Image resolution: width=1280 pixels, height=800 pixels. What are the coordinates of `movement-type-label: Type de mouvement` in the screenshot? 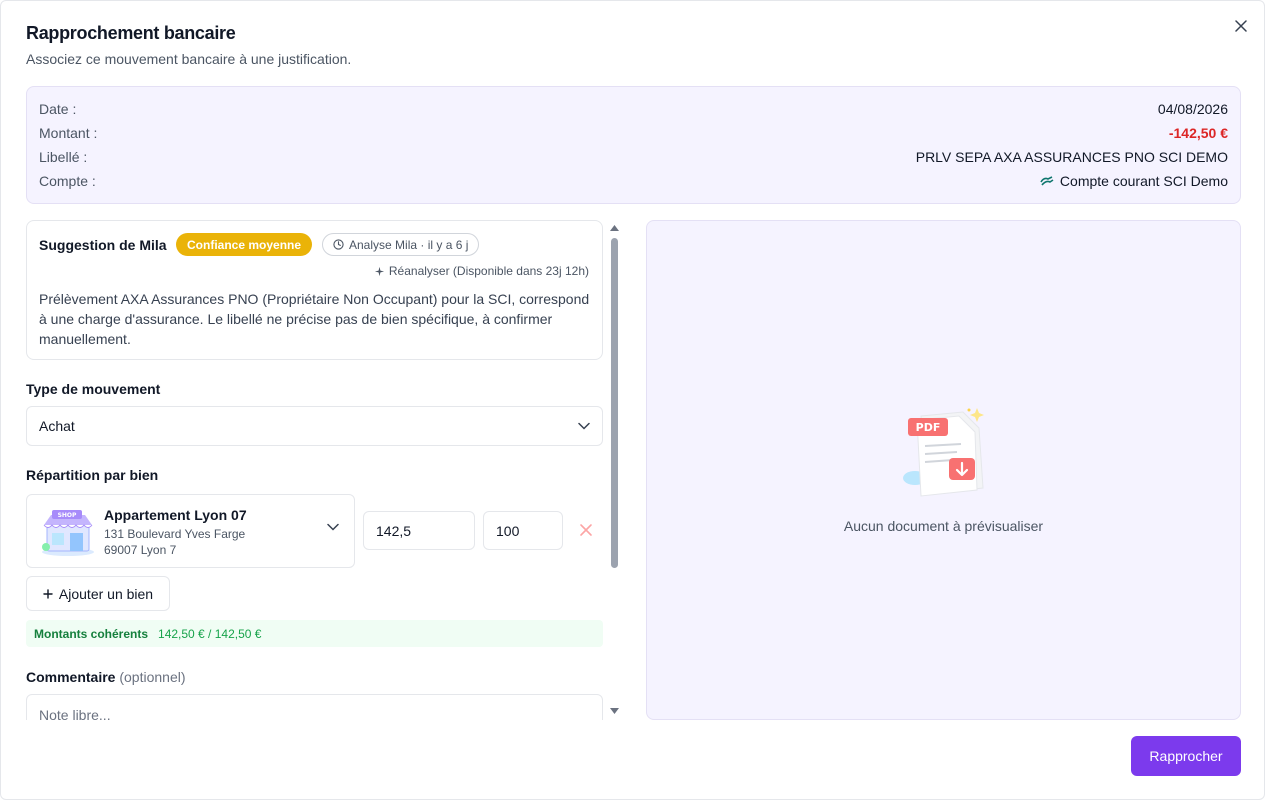 It's located at (93, 389).